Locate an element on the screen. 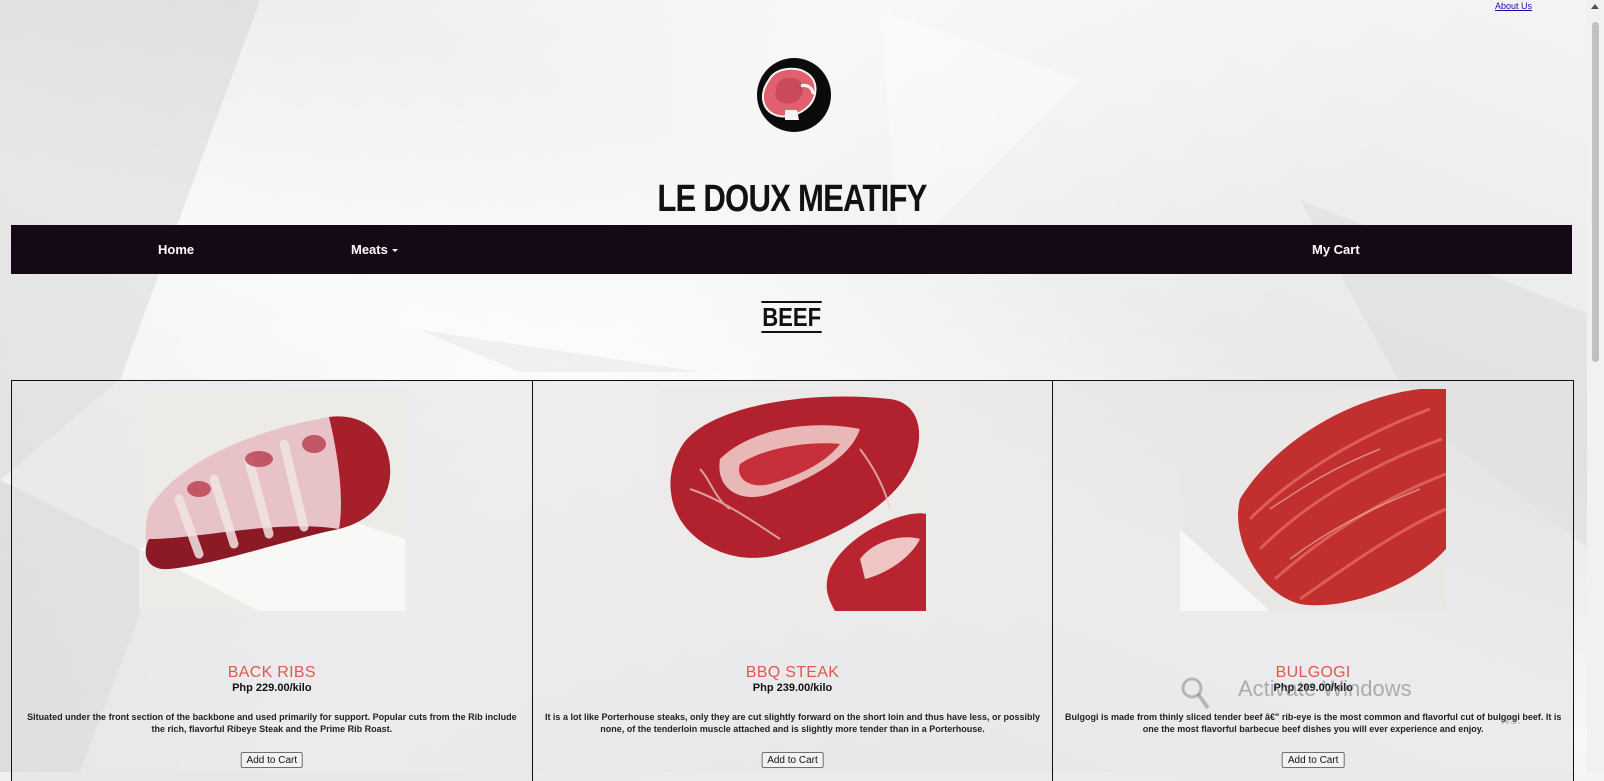 The height and width of the screenshot is (781, 1604). nav-home: Home is located at coordinates (176, 249).